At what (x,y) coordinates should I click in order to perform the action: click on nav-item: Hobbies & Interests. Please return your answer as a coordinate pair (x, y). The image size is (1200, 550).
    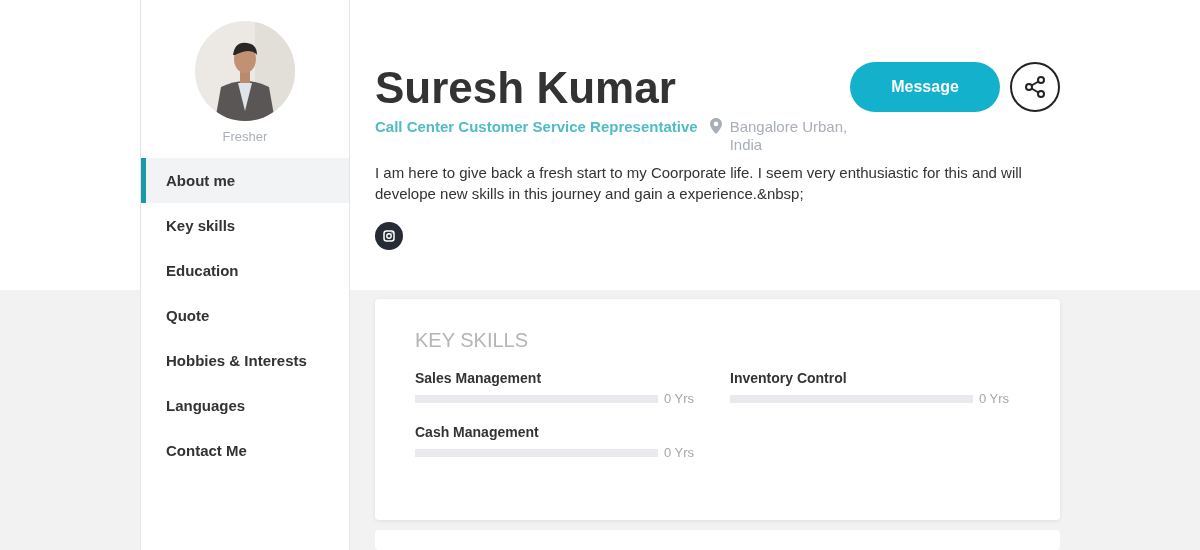
    Looking at the image, I should click on (245, 360).